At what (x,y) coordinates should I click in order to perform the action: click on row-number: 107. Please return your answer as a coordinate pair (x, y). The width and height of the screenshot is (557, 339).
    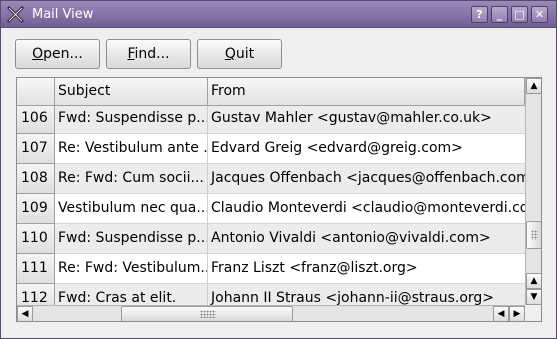
    Looking at the image, I should click on (36, 149).